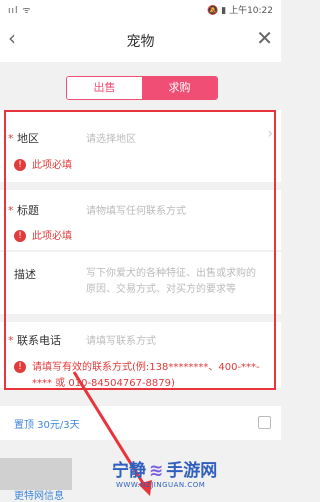  I want to click on watermark: 宁静 ≋ 手游网, so click(165, 471).